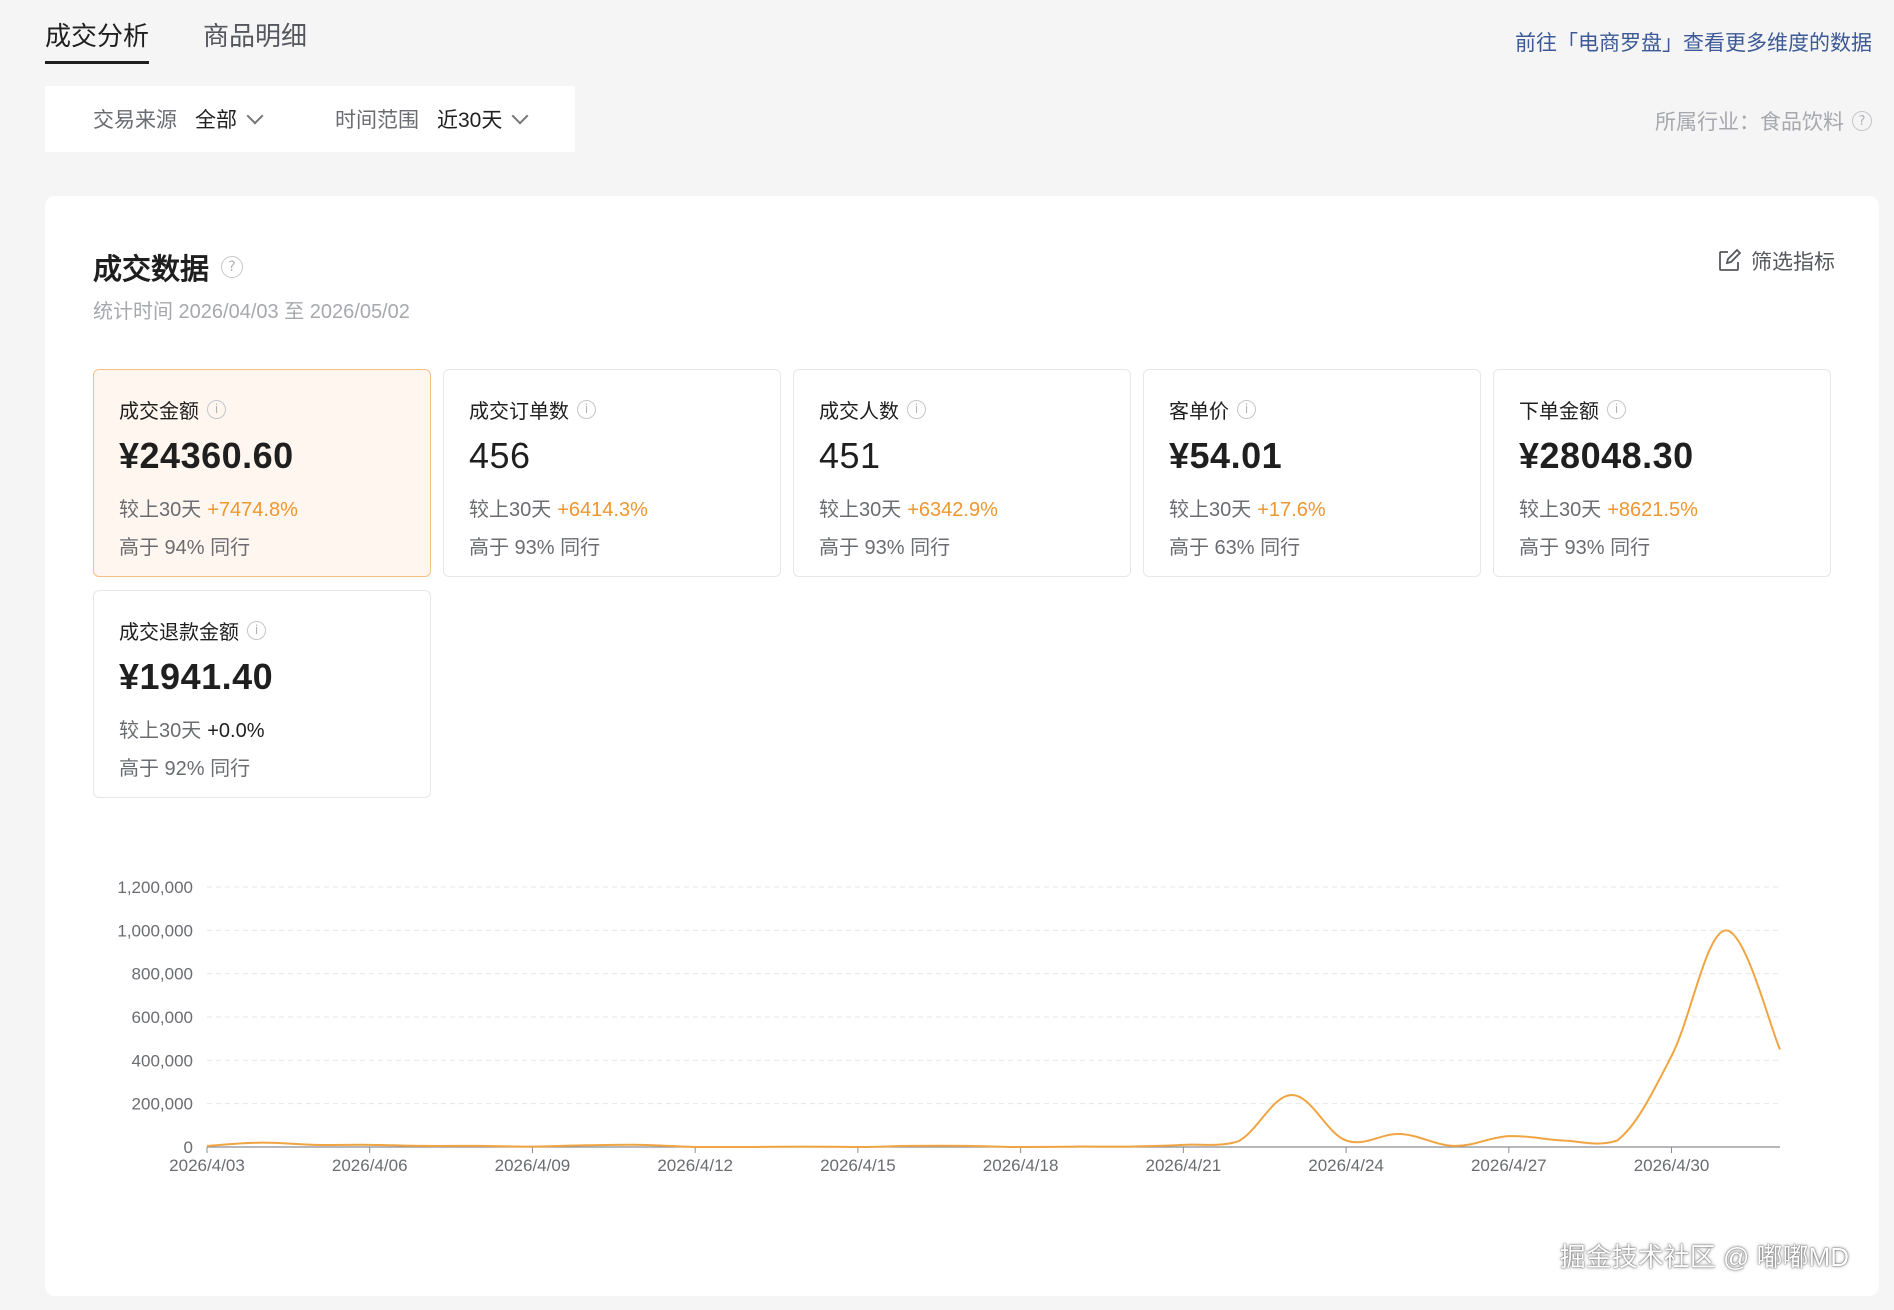  Describe the element at coordinates (274, 728) in the screenshot. I see `card-compare: 较上30天 +0.0%` at that location.